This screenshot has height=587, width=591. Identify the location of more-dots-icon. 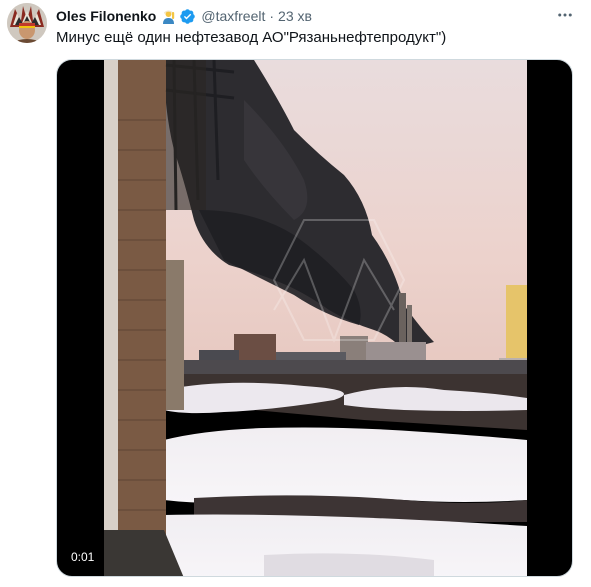
(565, 15).